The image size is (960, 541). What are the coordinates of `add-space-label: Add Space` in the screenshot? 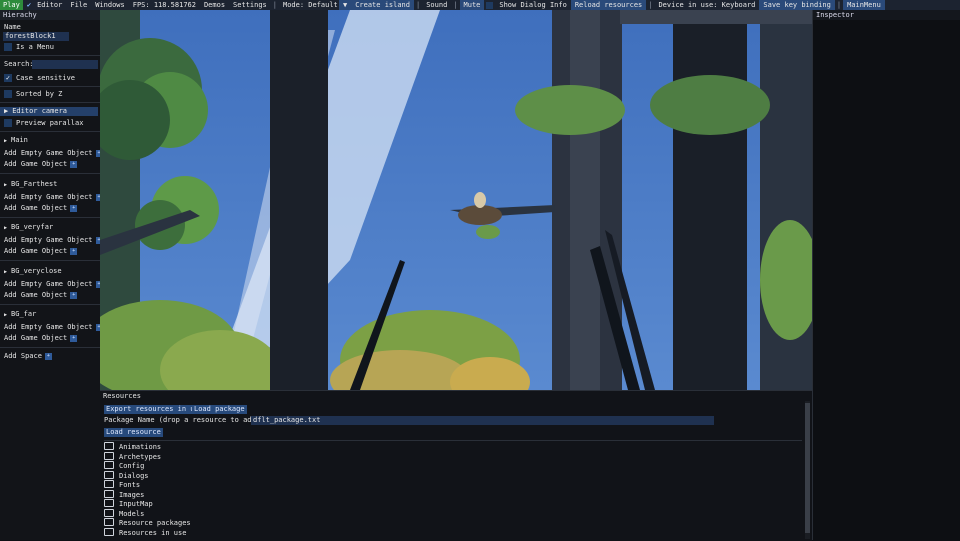 It's located at (23, 356).